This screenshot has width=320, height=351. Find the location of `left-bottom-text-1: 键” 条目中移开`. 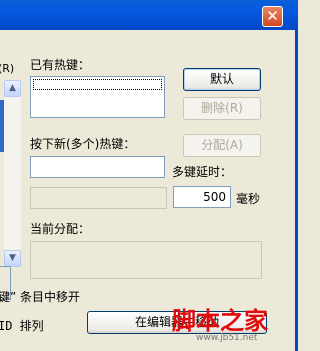

left-bottom-text-1: 键” 条目中移开 is located at coordinates (40, 297).